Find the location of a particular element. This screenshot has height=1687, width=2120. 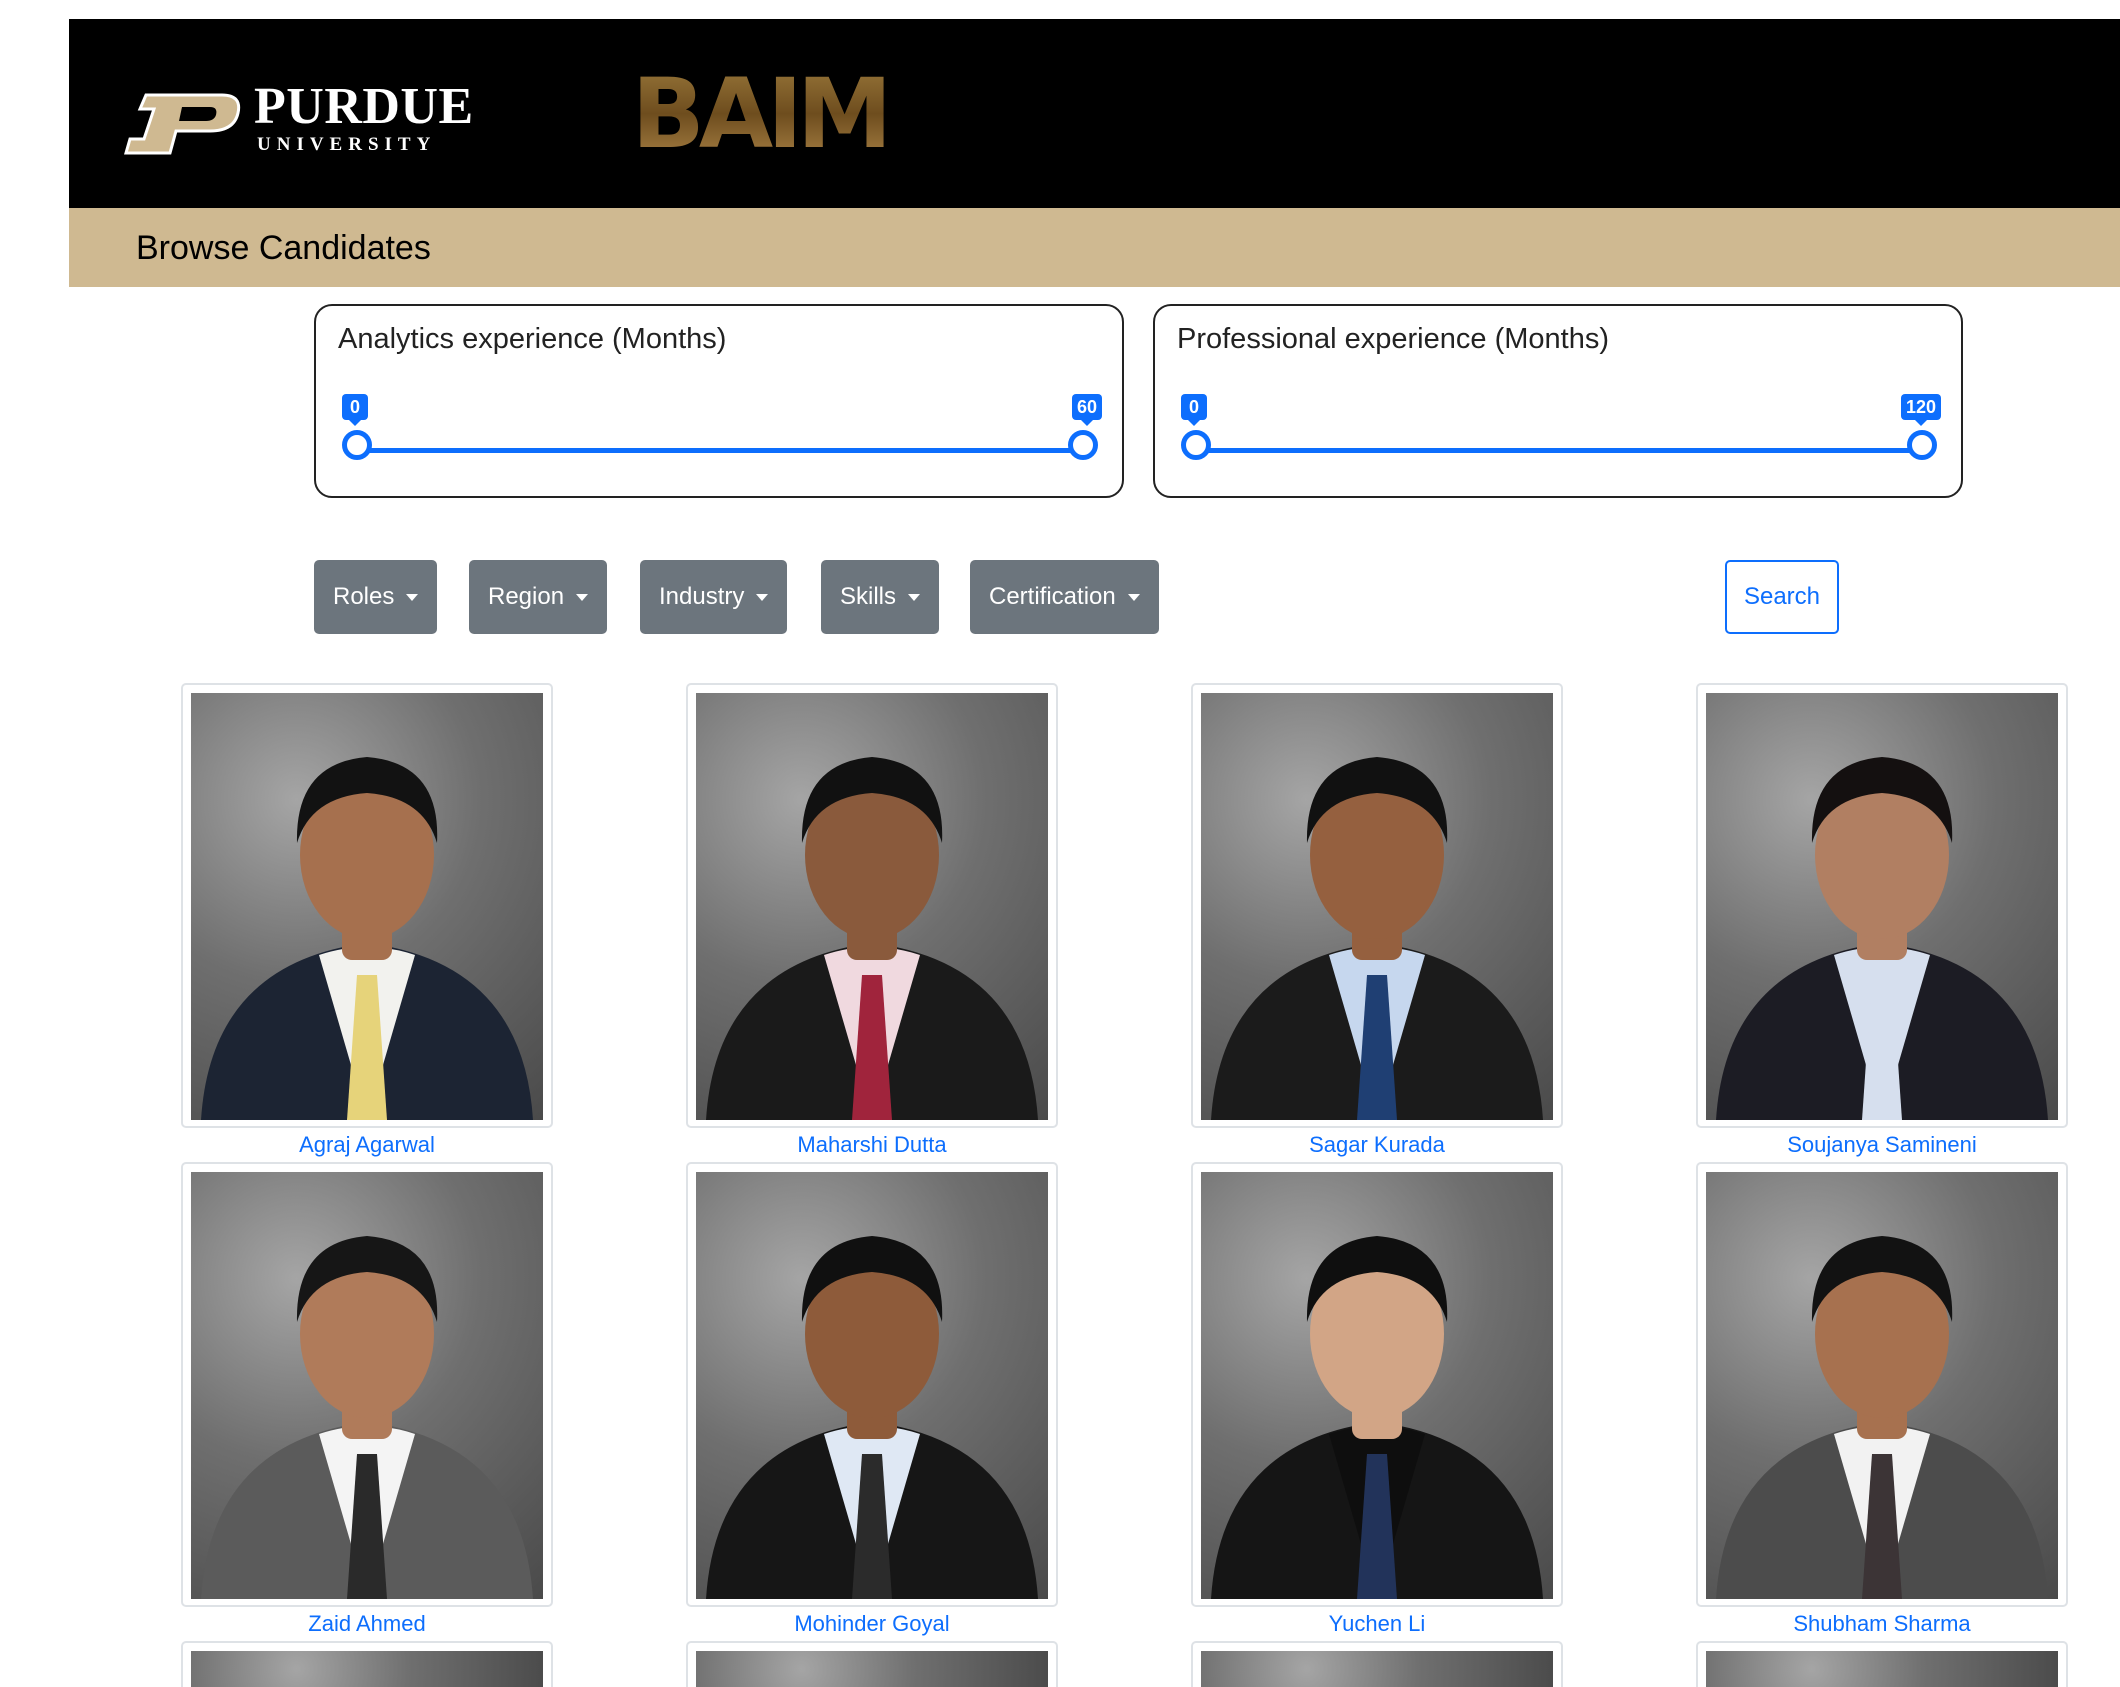

skills-dropdown: Skills is located at coordinates (880, 597).